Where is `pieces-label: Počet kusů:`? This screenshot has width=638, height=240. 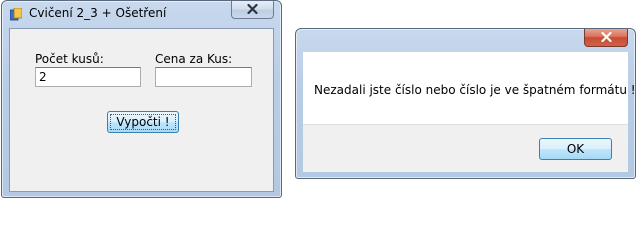 pieces-label: Počet kusů: is located at coordinates (69, 59).